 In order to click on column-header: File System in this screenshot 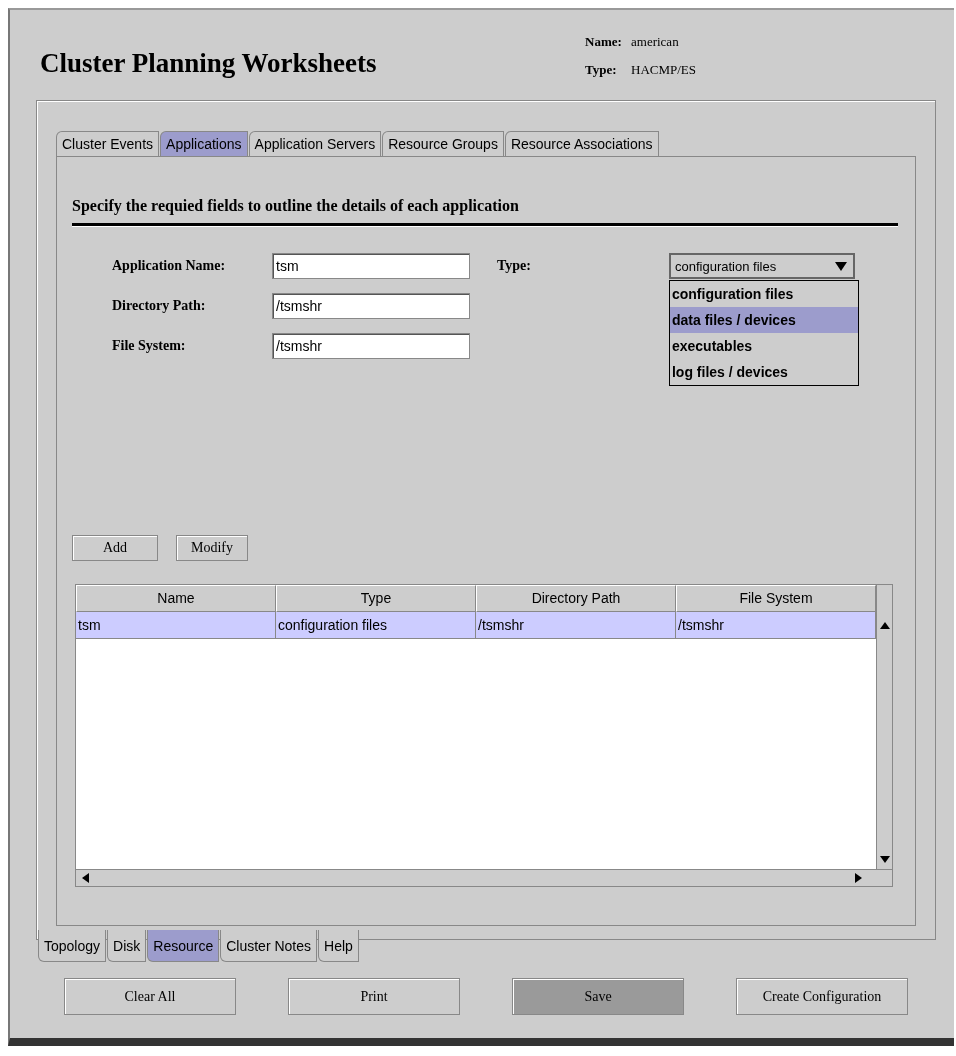, I will do `click(776, 598)`.